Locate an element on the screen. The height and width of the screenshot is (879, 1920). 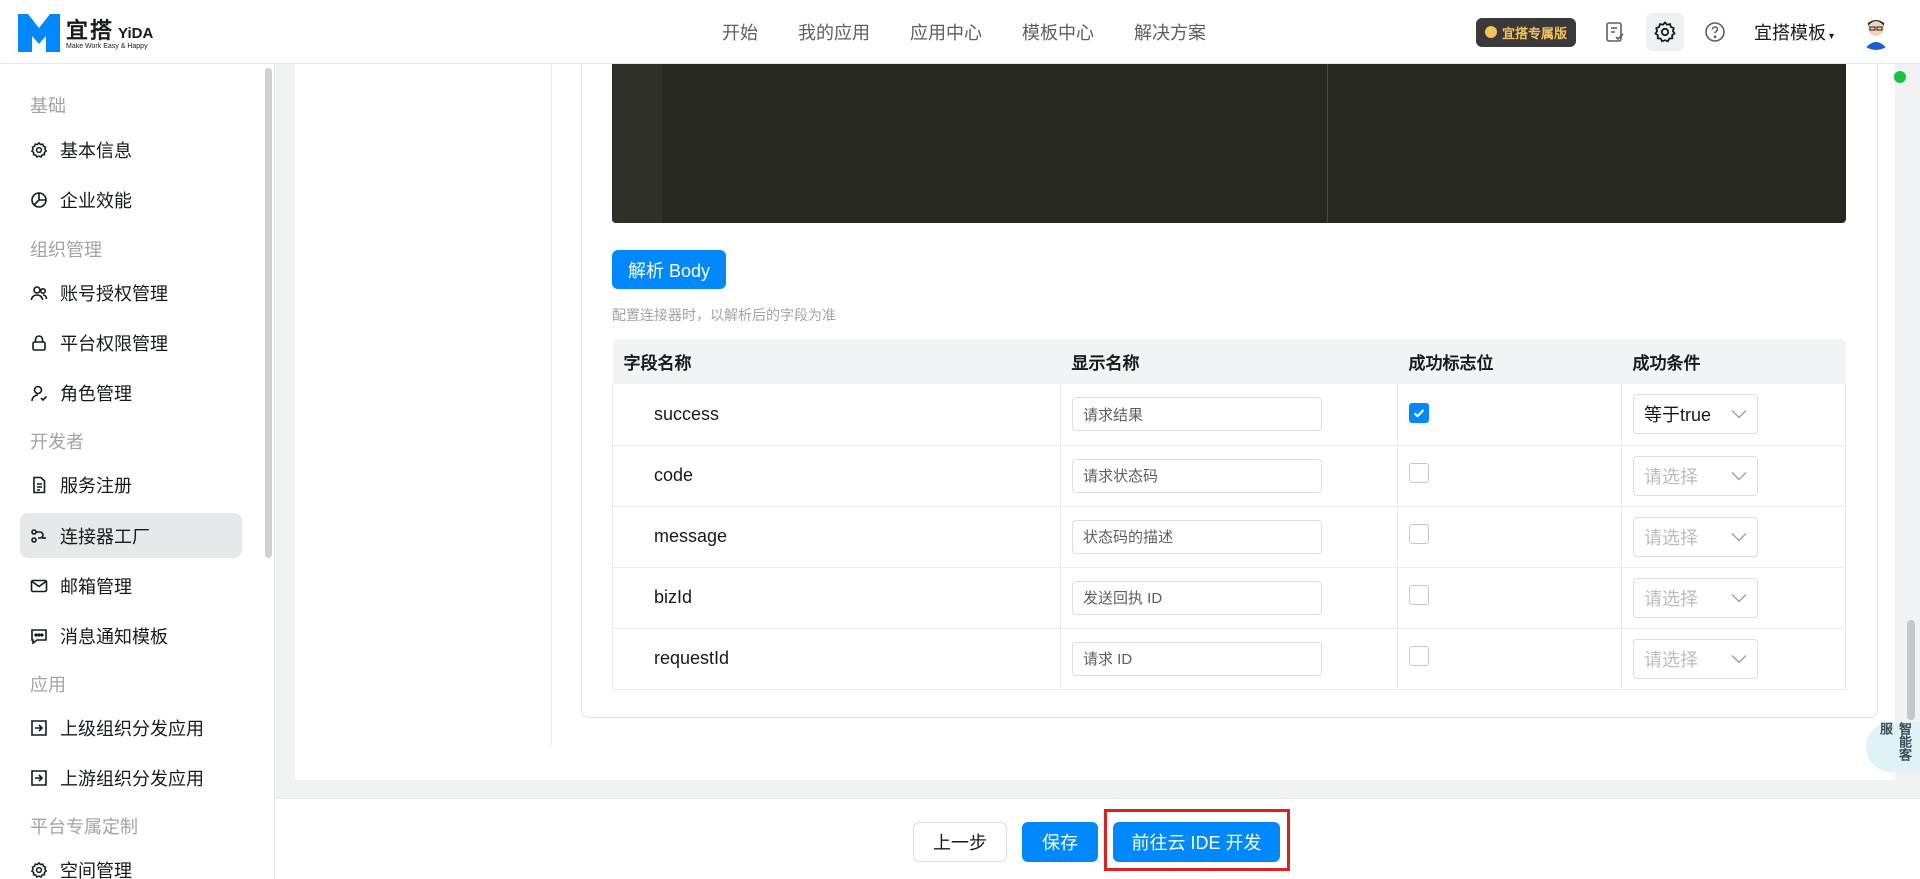
sidebar-group-app: 应用 is located at coordinates (48, 685).